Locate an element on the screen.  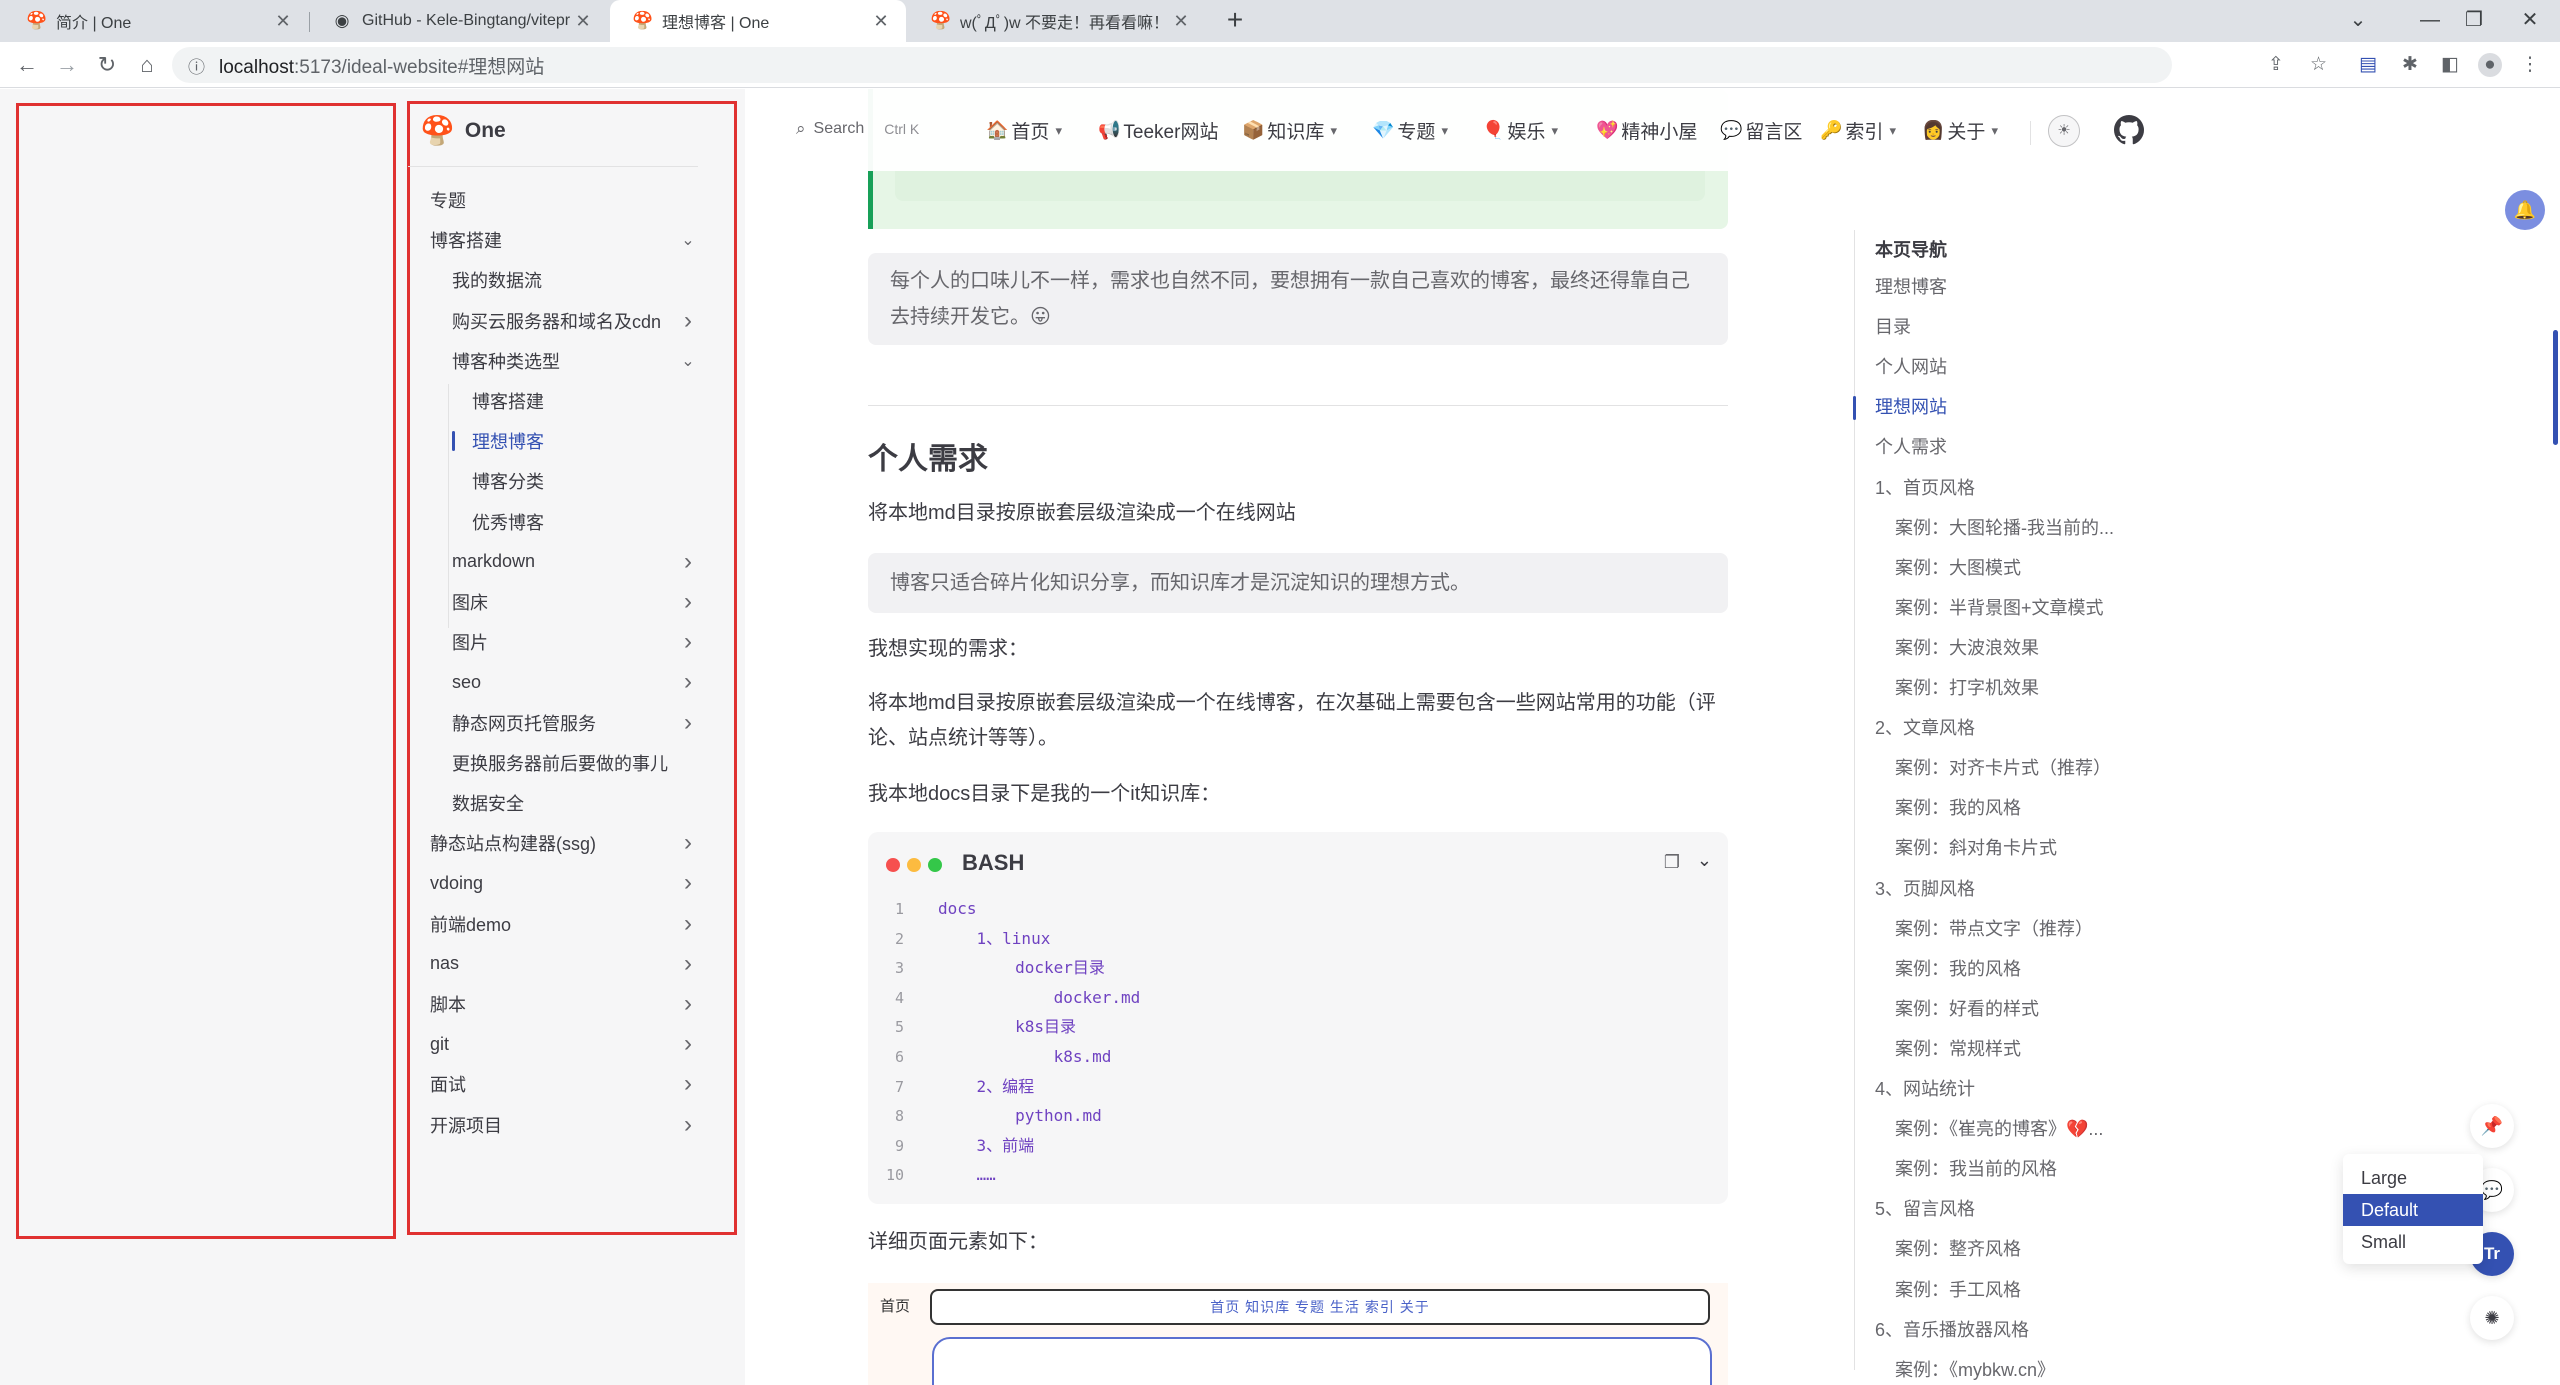
outline-link: 案例：打字机效果 is located at coordinates (1967, 688).